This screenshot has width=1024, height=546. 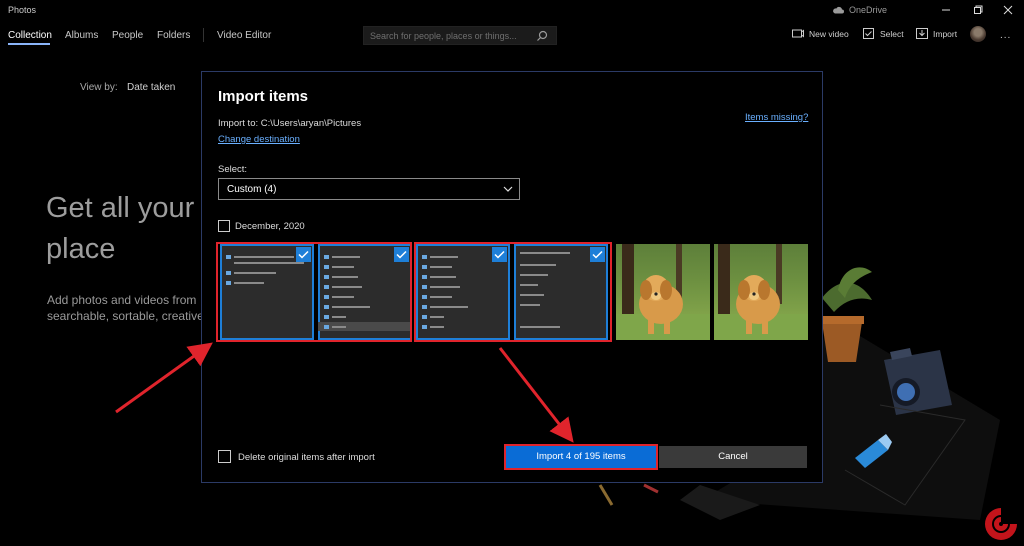 What do you see at coordinates (224, 226) in the screenshot?
I see `group-checkbox` at bounding box center [224, 226].